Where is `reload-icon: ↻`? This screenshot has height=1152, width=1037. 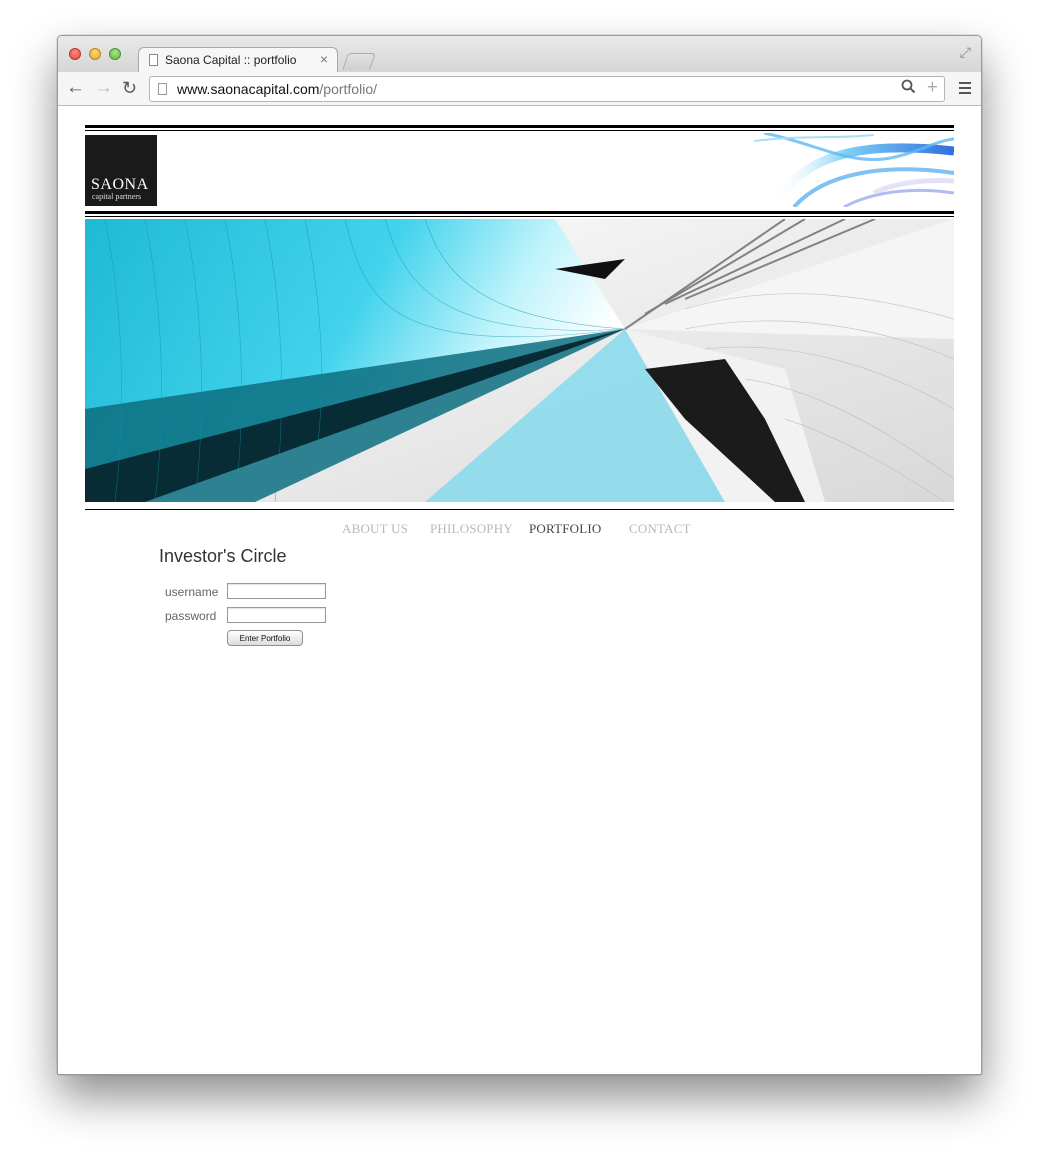
reload-icon: ↻ is located at coordinates (129, 88).